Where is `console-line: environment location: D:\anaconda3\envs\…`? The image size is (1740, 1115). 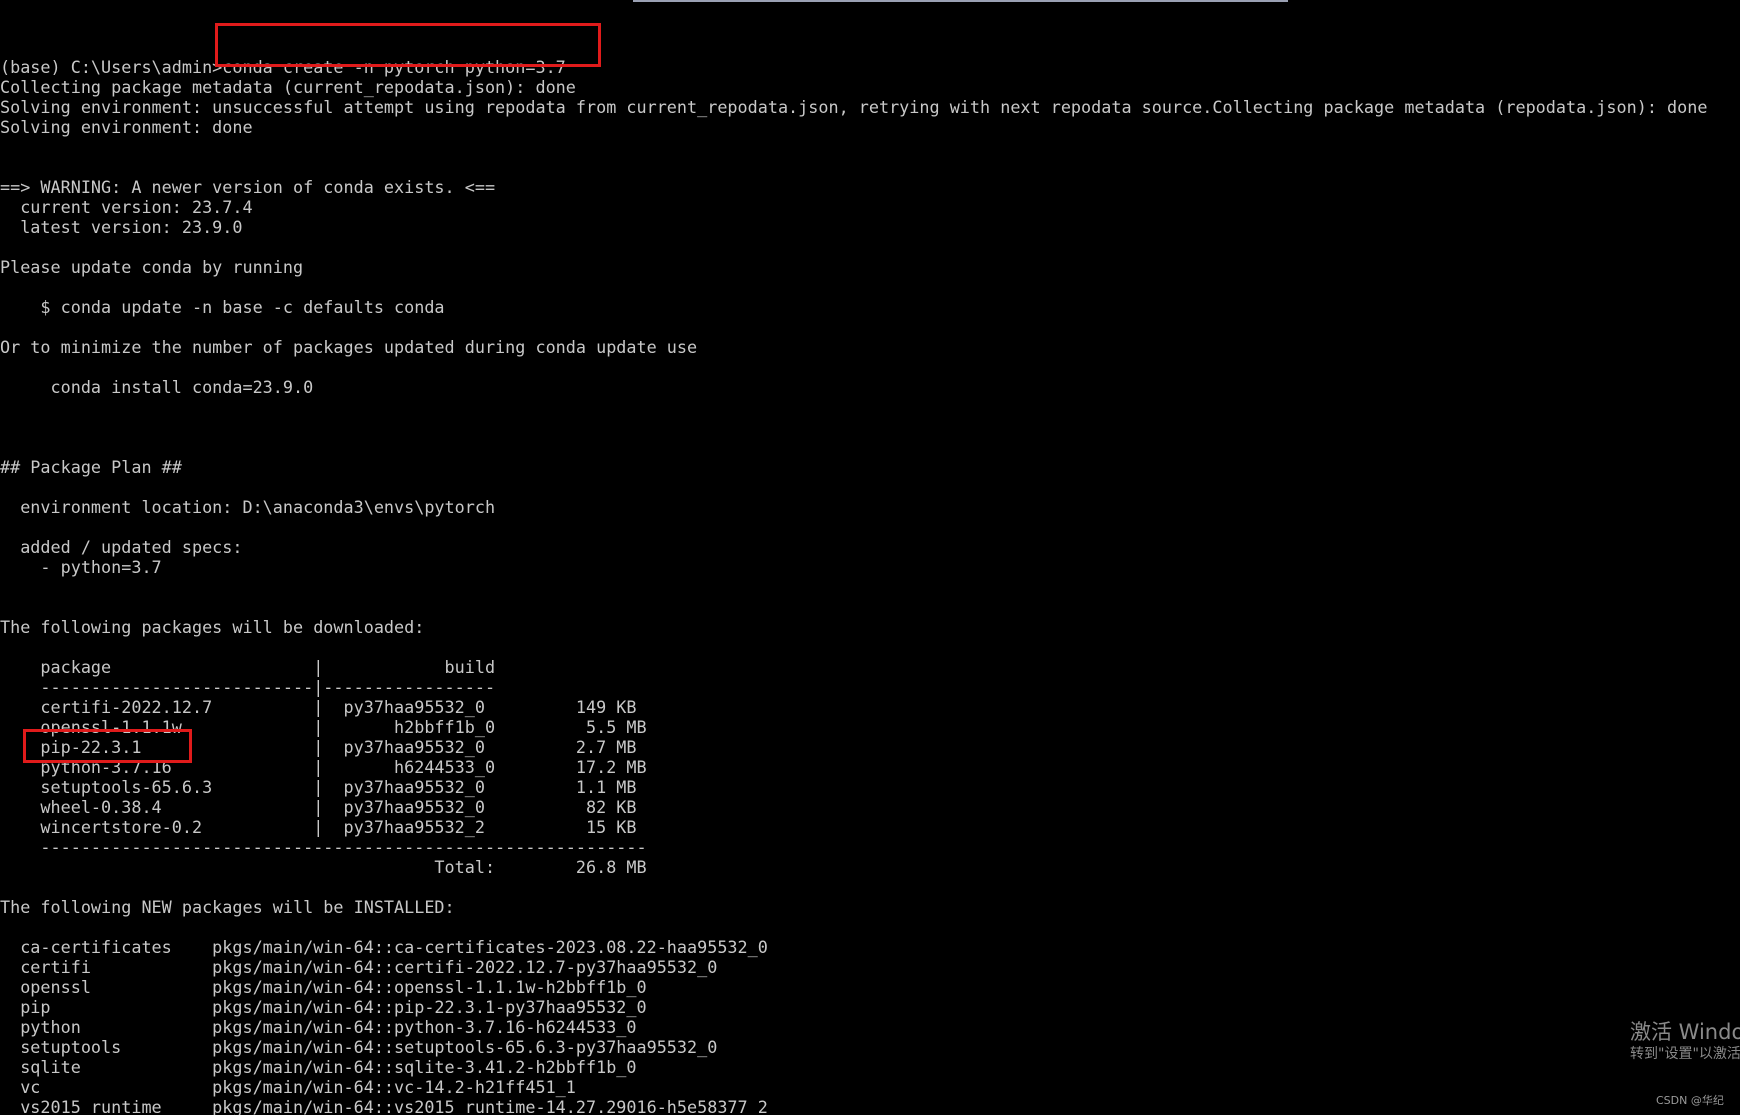
console-line: environment location: D:\anaconda3\envs\… is located at coordinates (248, 507).